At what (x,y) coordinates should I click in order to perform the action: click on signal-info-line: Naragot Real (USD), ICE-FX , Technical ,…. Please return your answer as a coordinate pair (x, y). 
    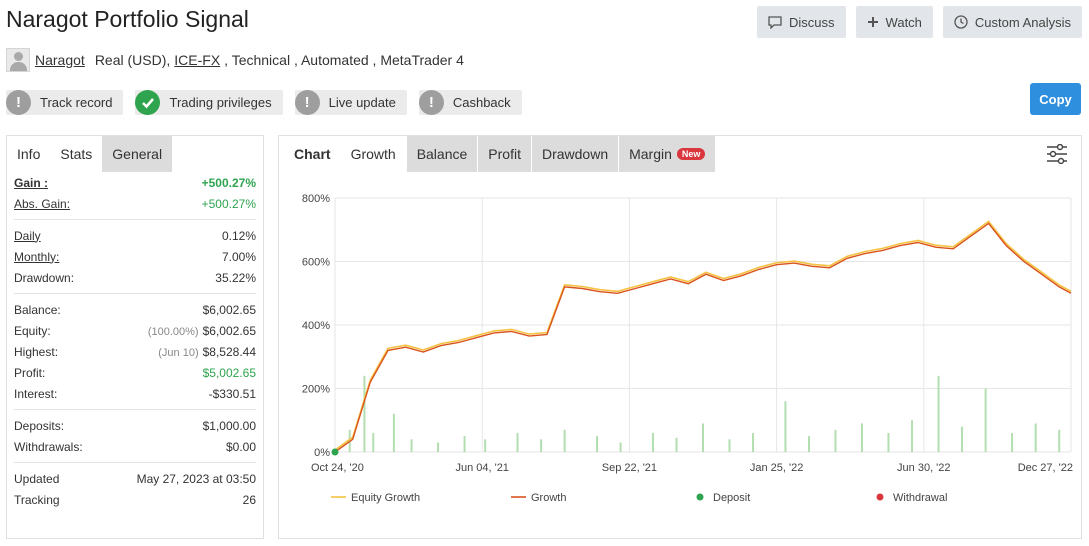
    Looking at the image, I should click on (235, 60).